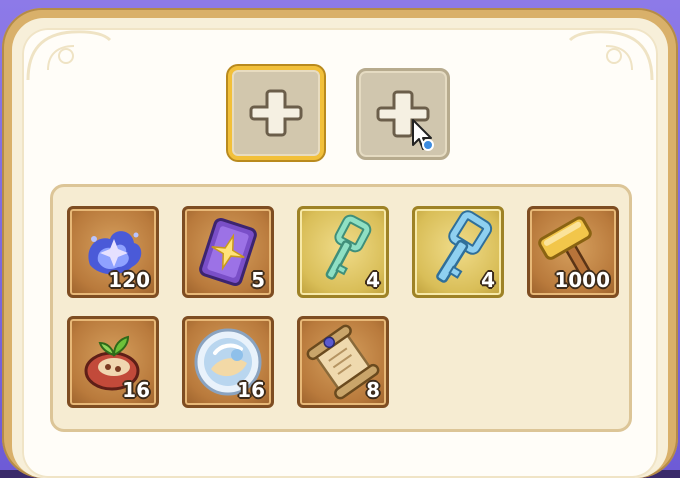  I want to click on inventory-item: 120, so click(113, 252).